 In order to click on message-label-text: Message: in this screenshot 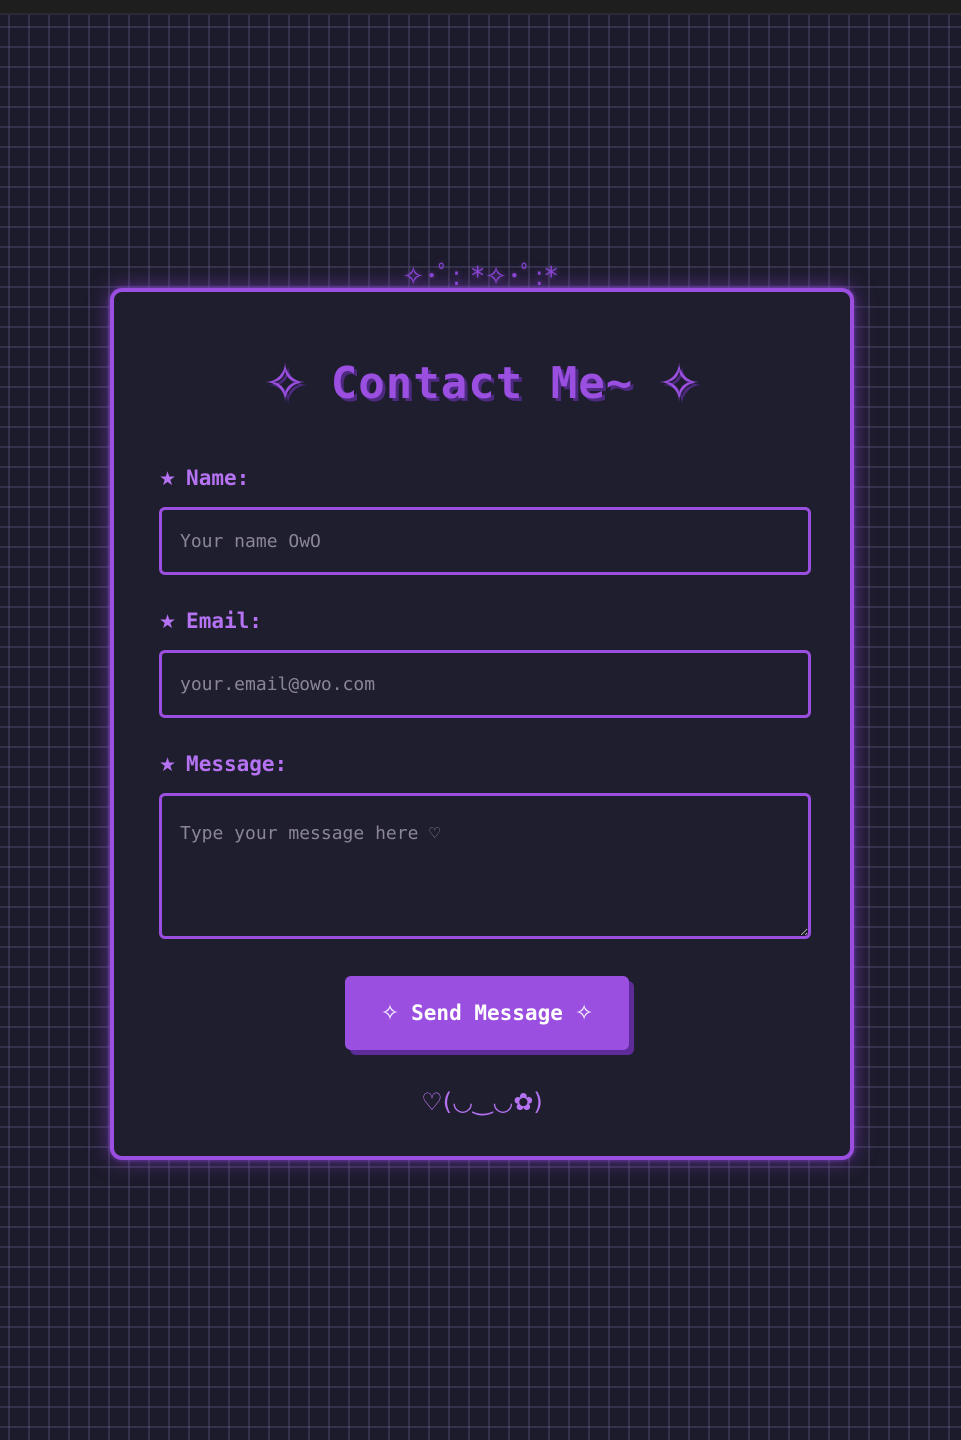, I will do `click(237, 764)`.